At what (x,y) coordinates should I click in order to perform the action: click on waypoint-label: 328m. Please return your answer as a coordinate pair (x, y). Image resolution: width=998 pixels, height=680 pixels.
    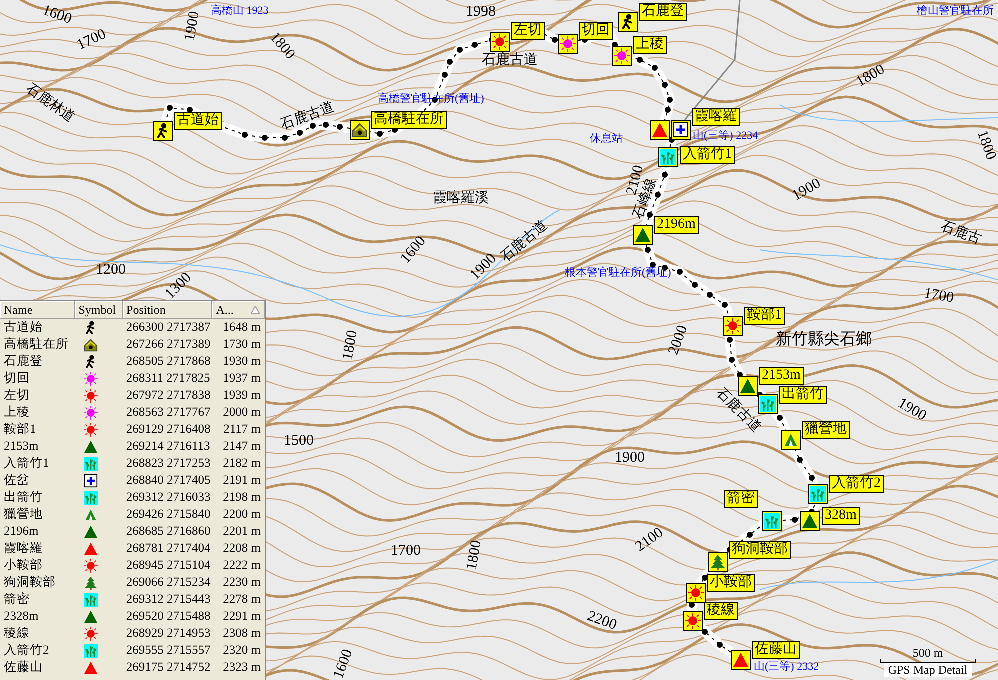
    Looking at the image, I should click on (841, 516).